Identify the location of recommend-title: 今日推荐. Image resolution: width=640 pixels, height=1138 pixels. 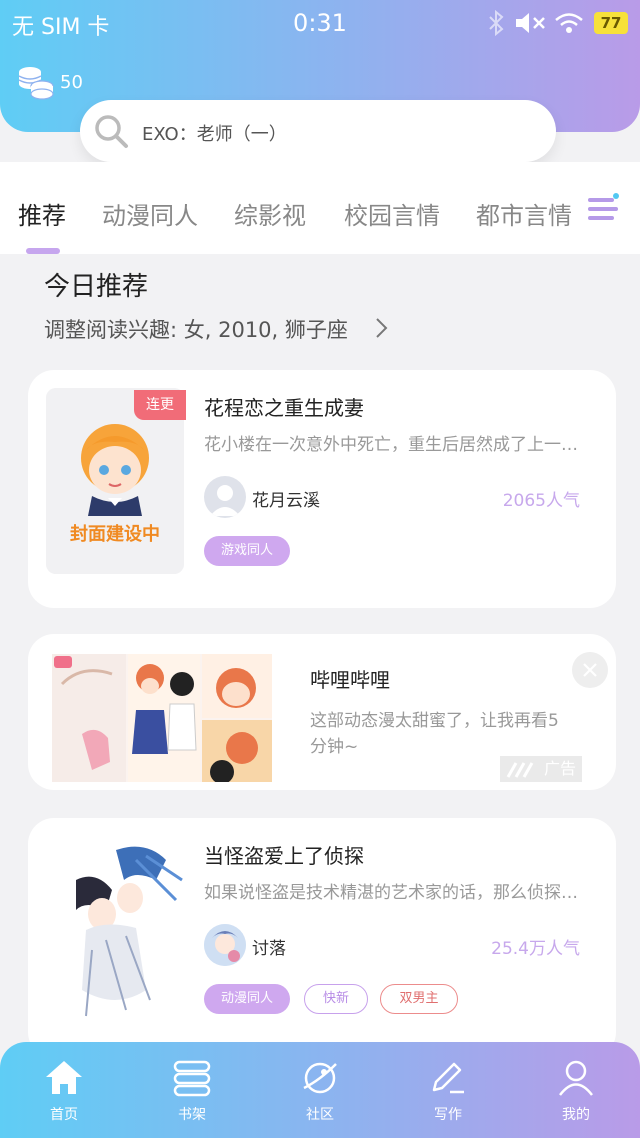
(96, 287).